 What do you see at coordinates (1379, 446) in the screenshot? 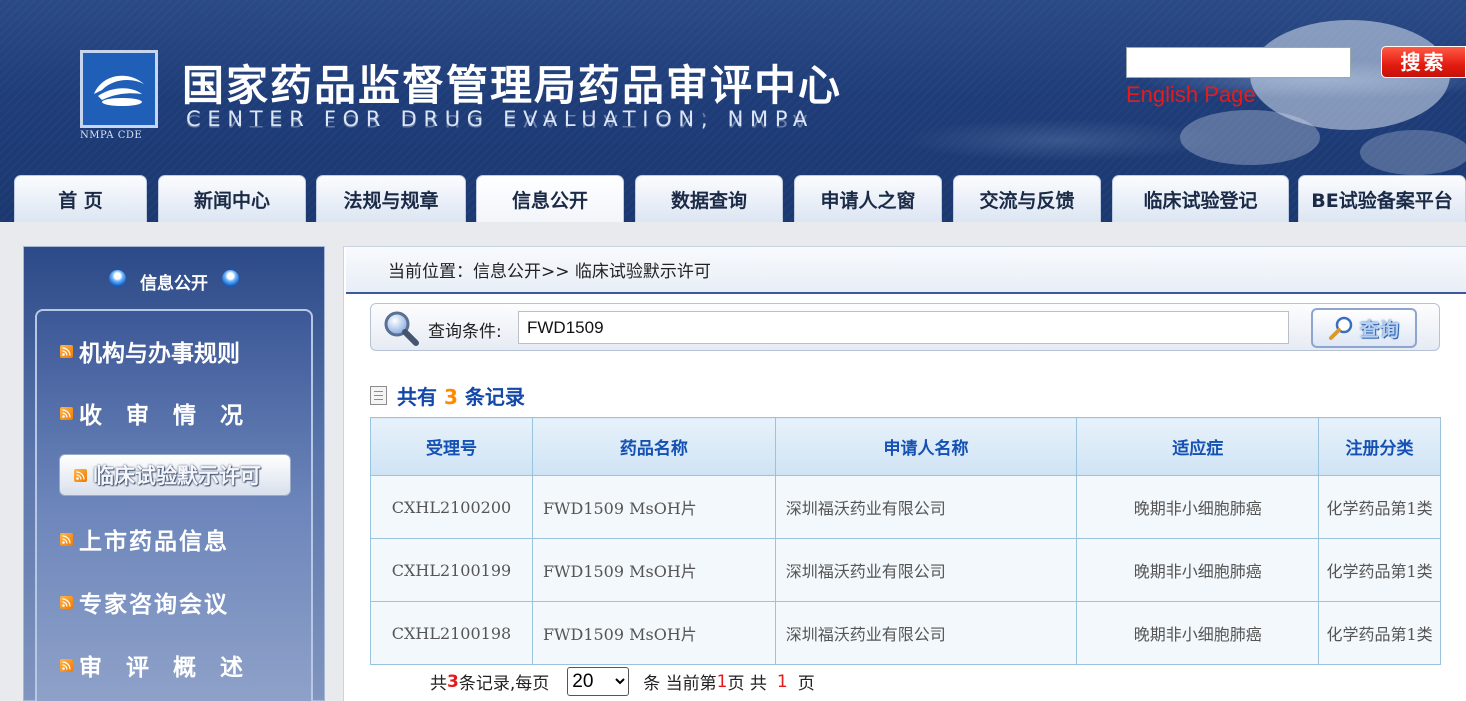
I see `column-header-registration-class: 注册分类` at bounding box center [1379, 446].